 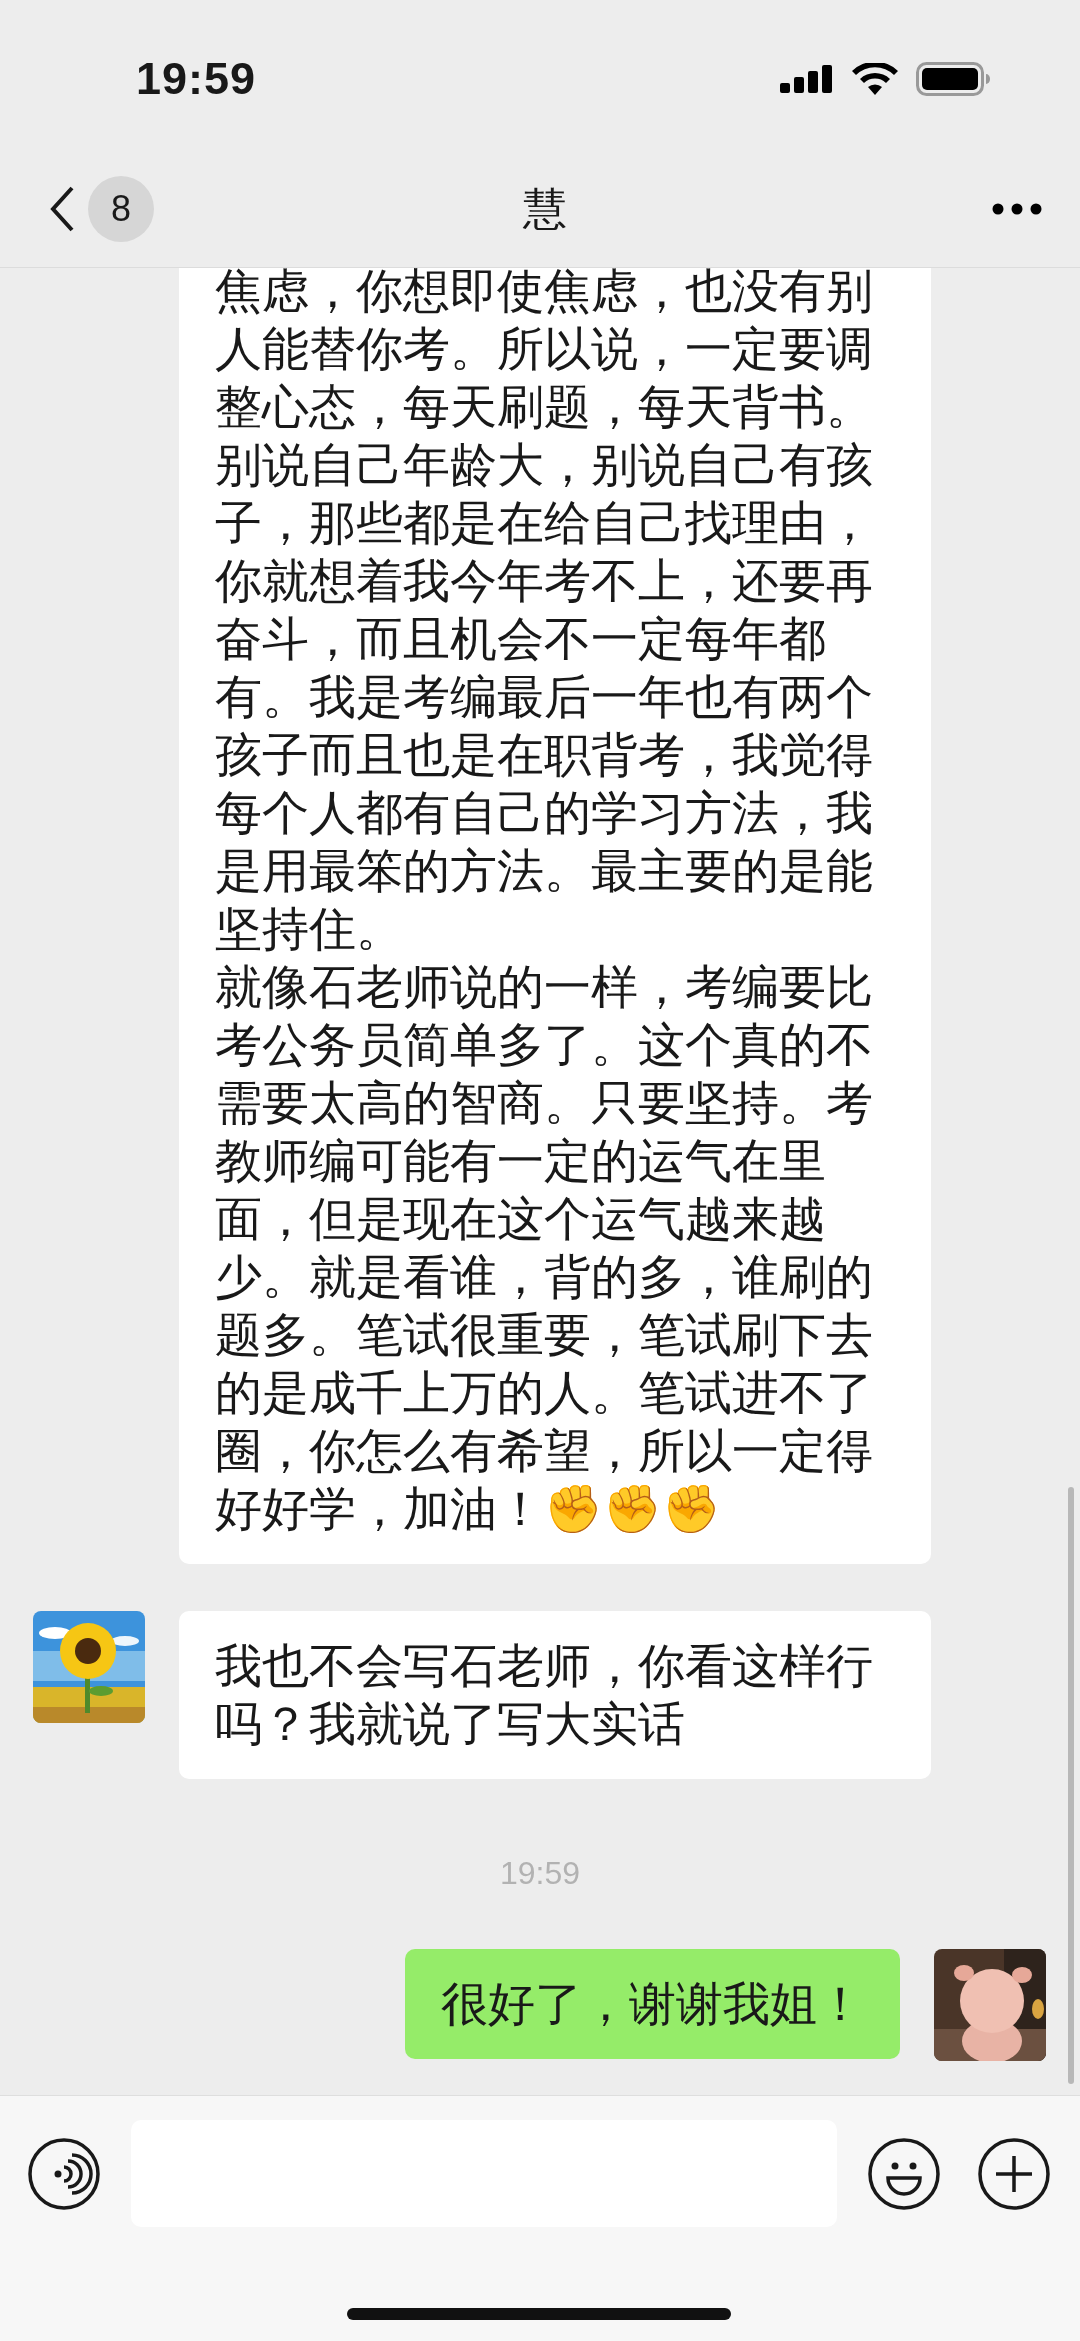 I want to click on scroll-bar, so click(x=1071, y=1785).